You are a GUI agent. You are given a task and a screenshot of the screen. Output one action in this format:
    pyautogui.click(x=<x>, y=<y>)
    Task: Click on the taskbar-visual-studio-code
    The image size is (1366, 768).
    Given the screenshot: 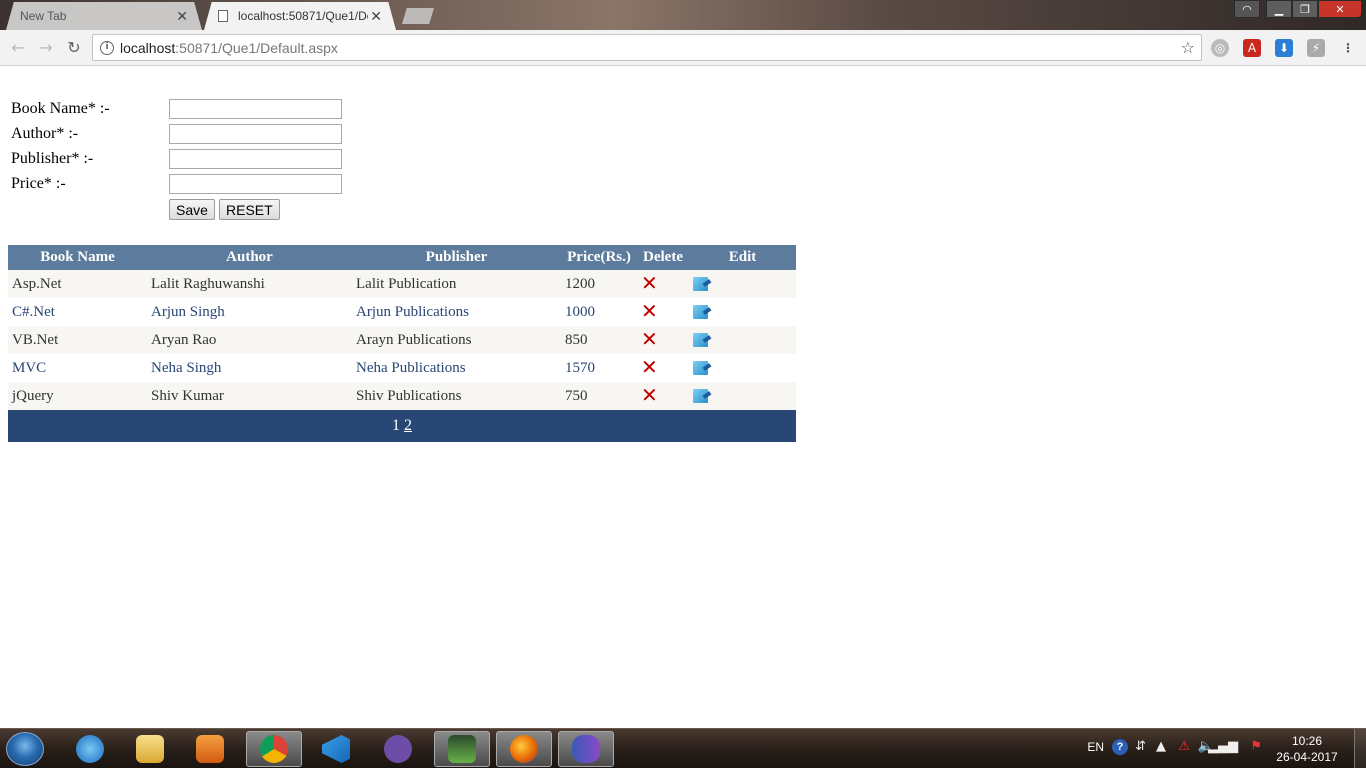 What is the action you would take?
    pyautogui.click(x=336, y=749)
    